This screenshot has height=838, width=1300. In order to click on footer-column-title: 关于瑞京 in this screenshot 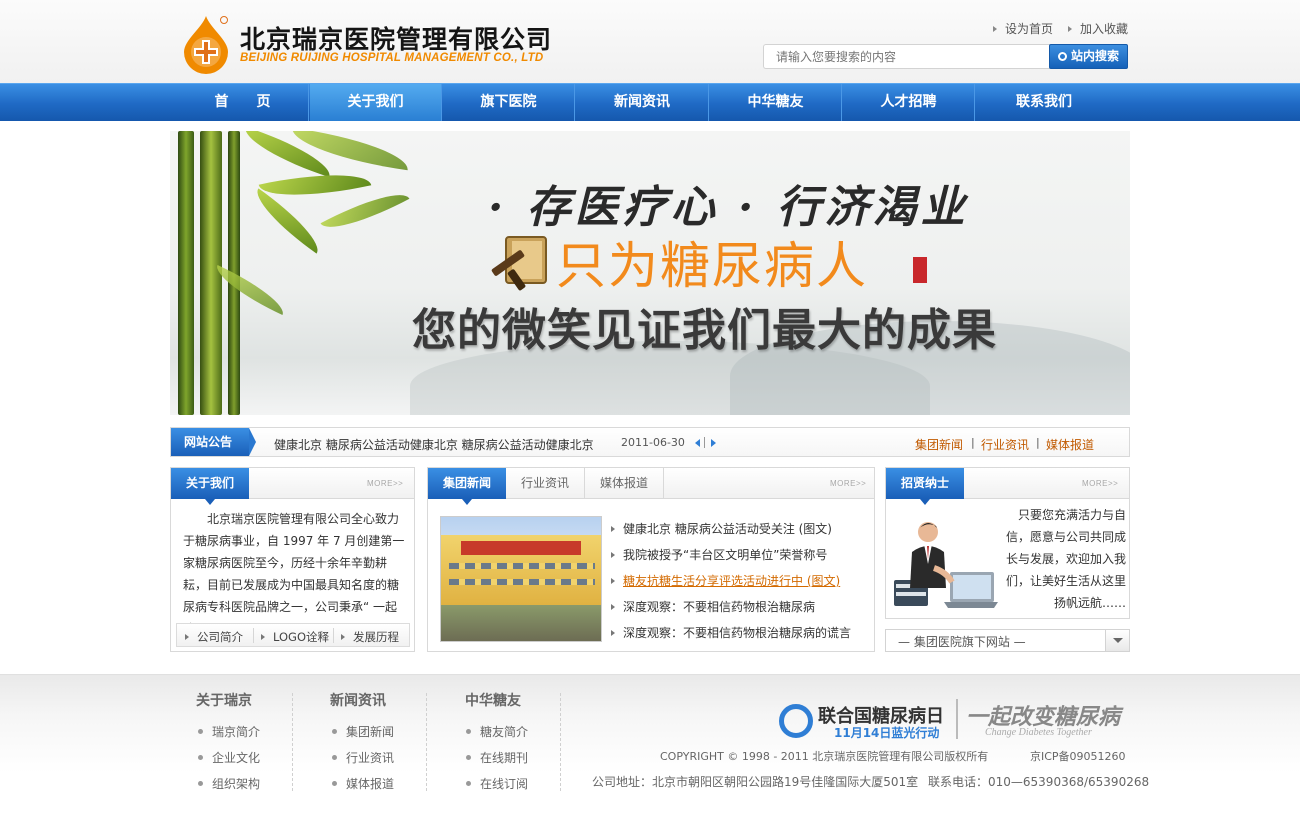, I will do `click(224, 700)`.